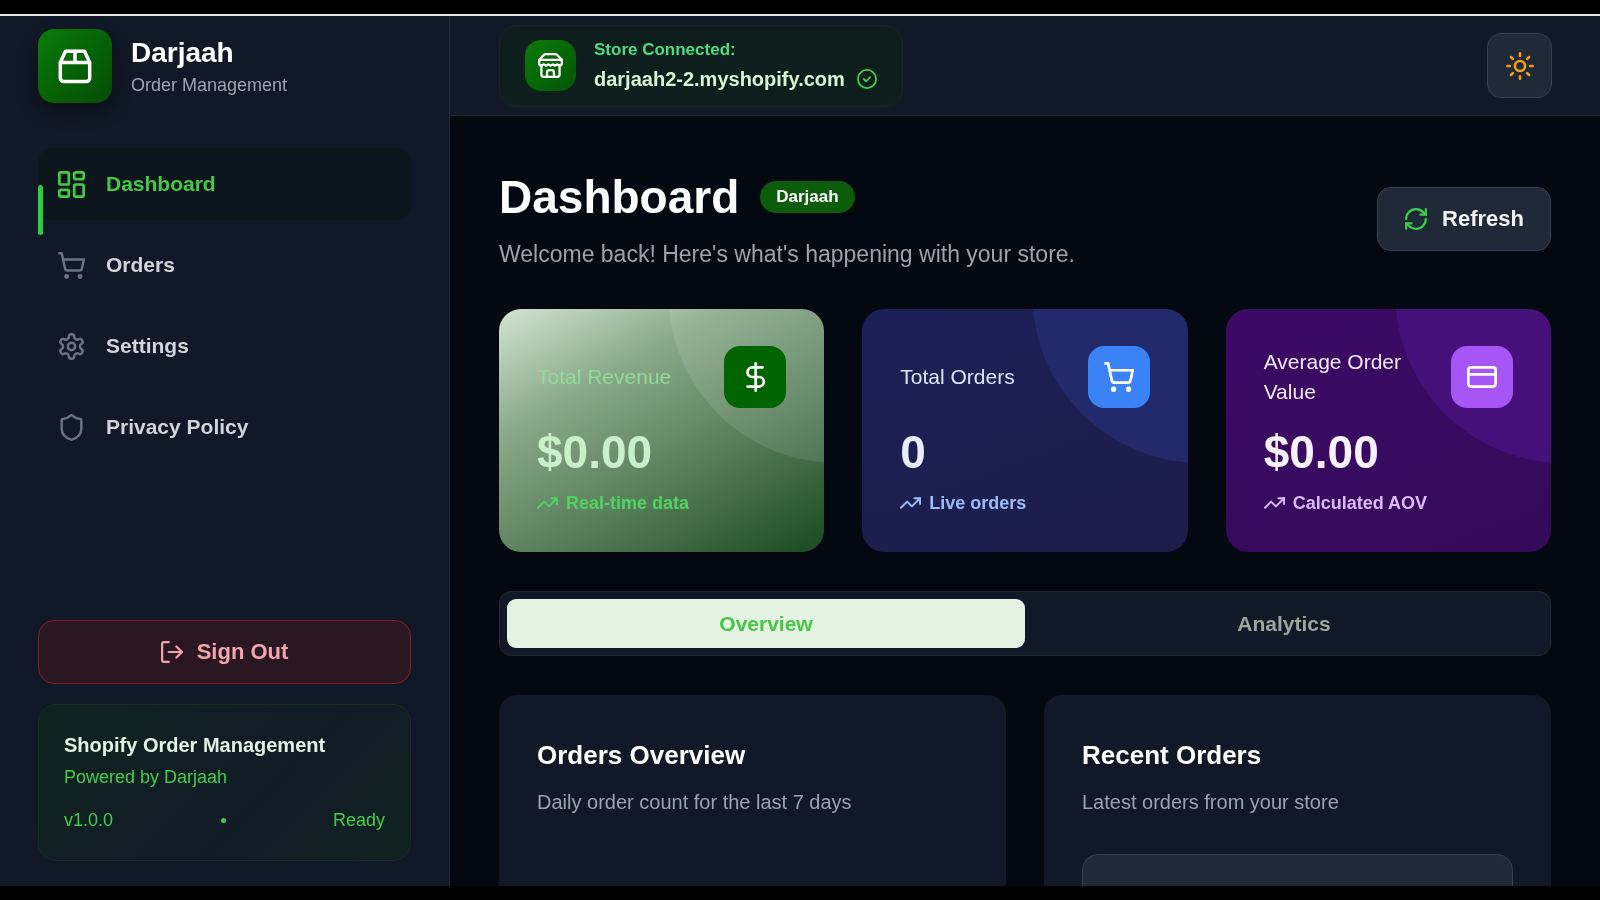  Describe the element at coordinates (719, 79) in the screenshot. I see `store-domain: darjaah2-2.myshopify.com` at that location.